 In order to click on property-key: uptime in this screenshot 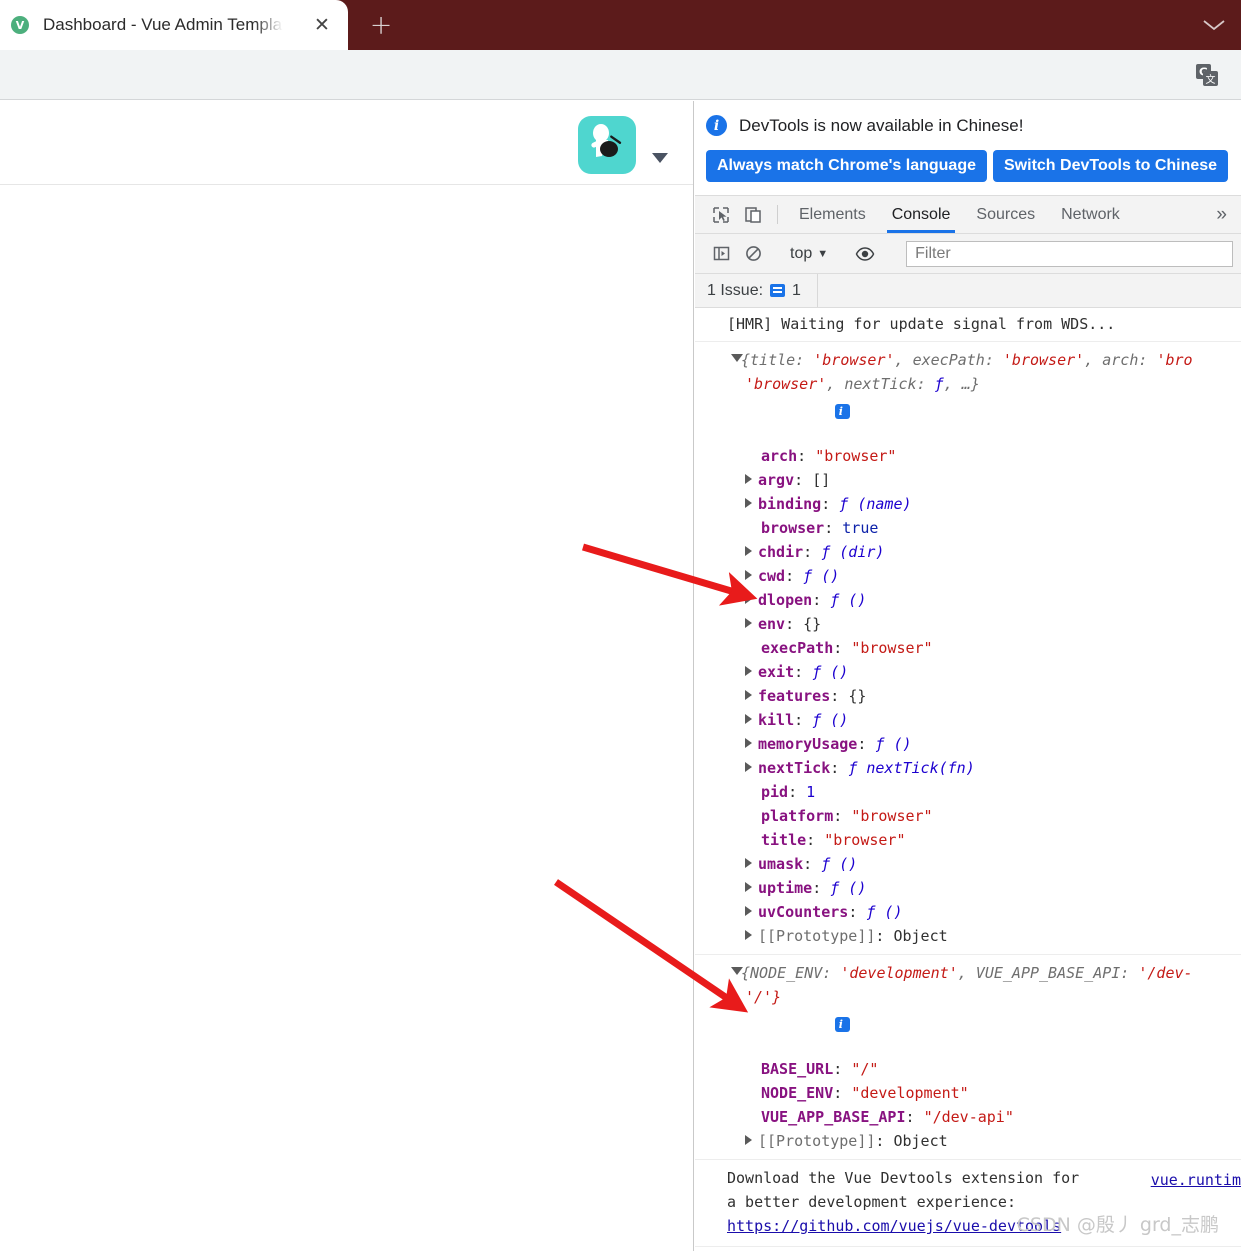, I will do `click(785, 888)`.